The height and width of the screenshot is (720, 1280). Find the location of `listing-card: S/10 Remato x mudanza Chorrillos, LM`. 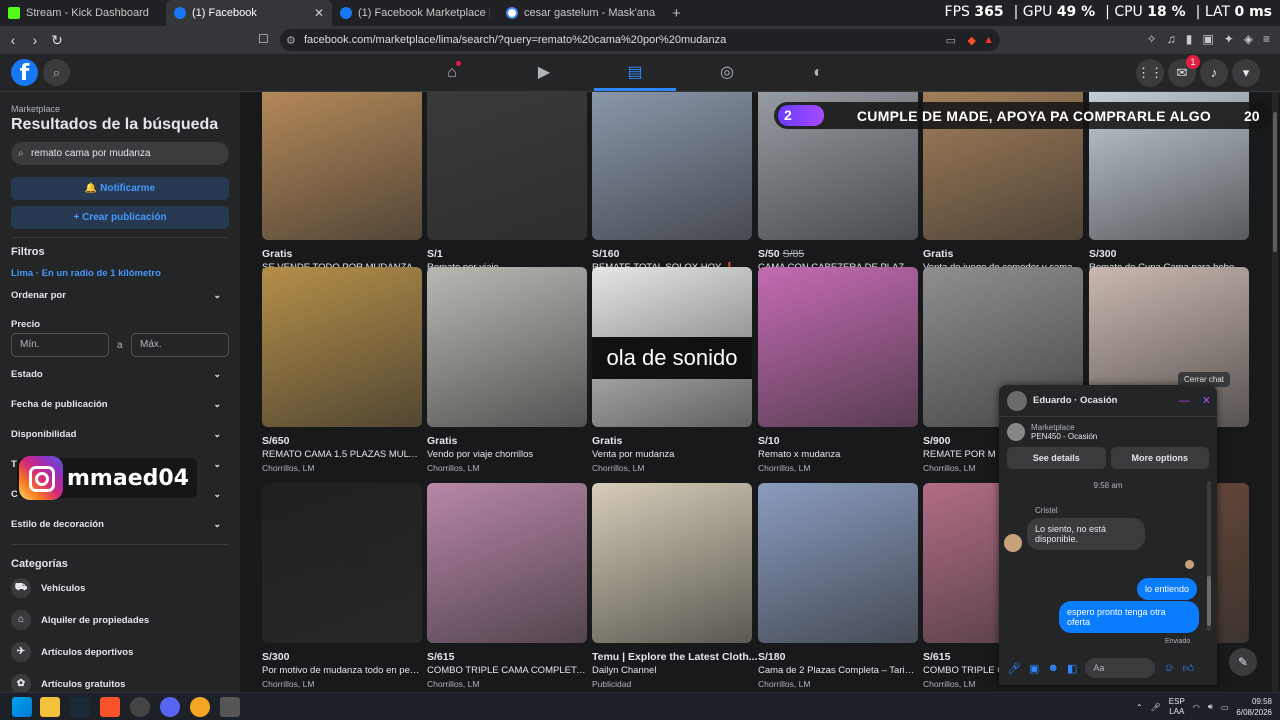

listing-card: S/10 Remato x mudanza Chorrillos, LM is located at coordinates (838, 370).